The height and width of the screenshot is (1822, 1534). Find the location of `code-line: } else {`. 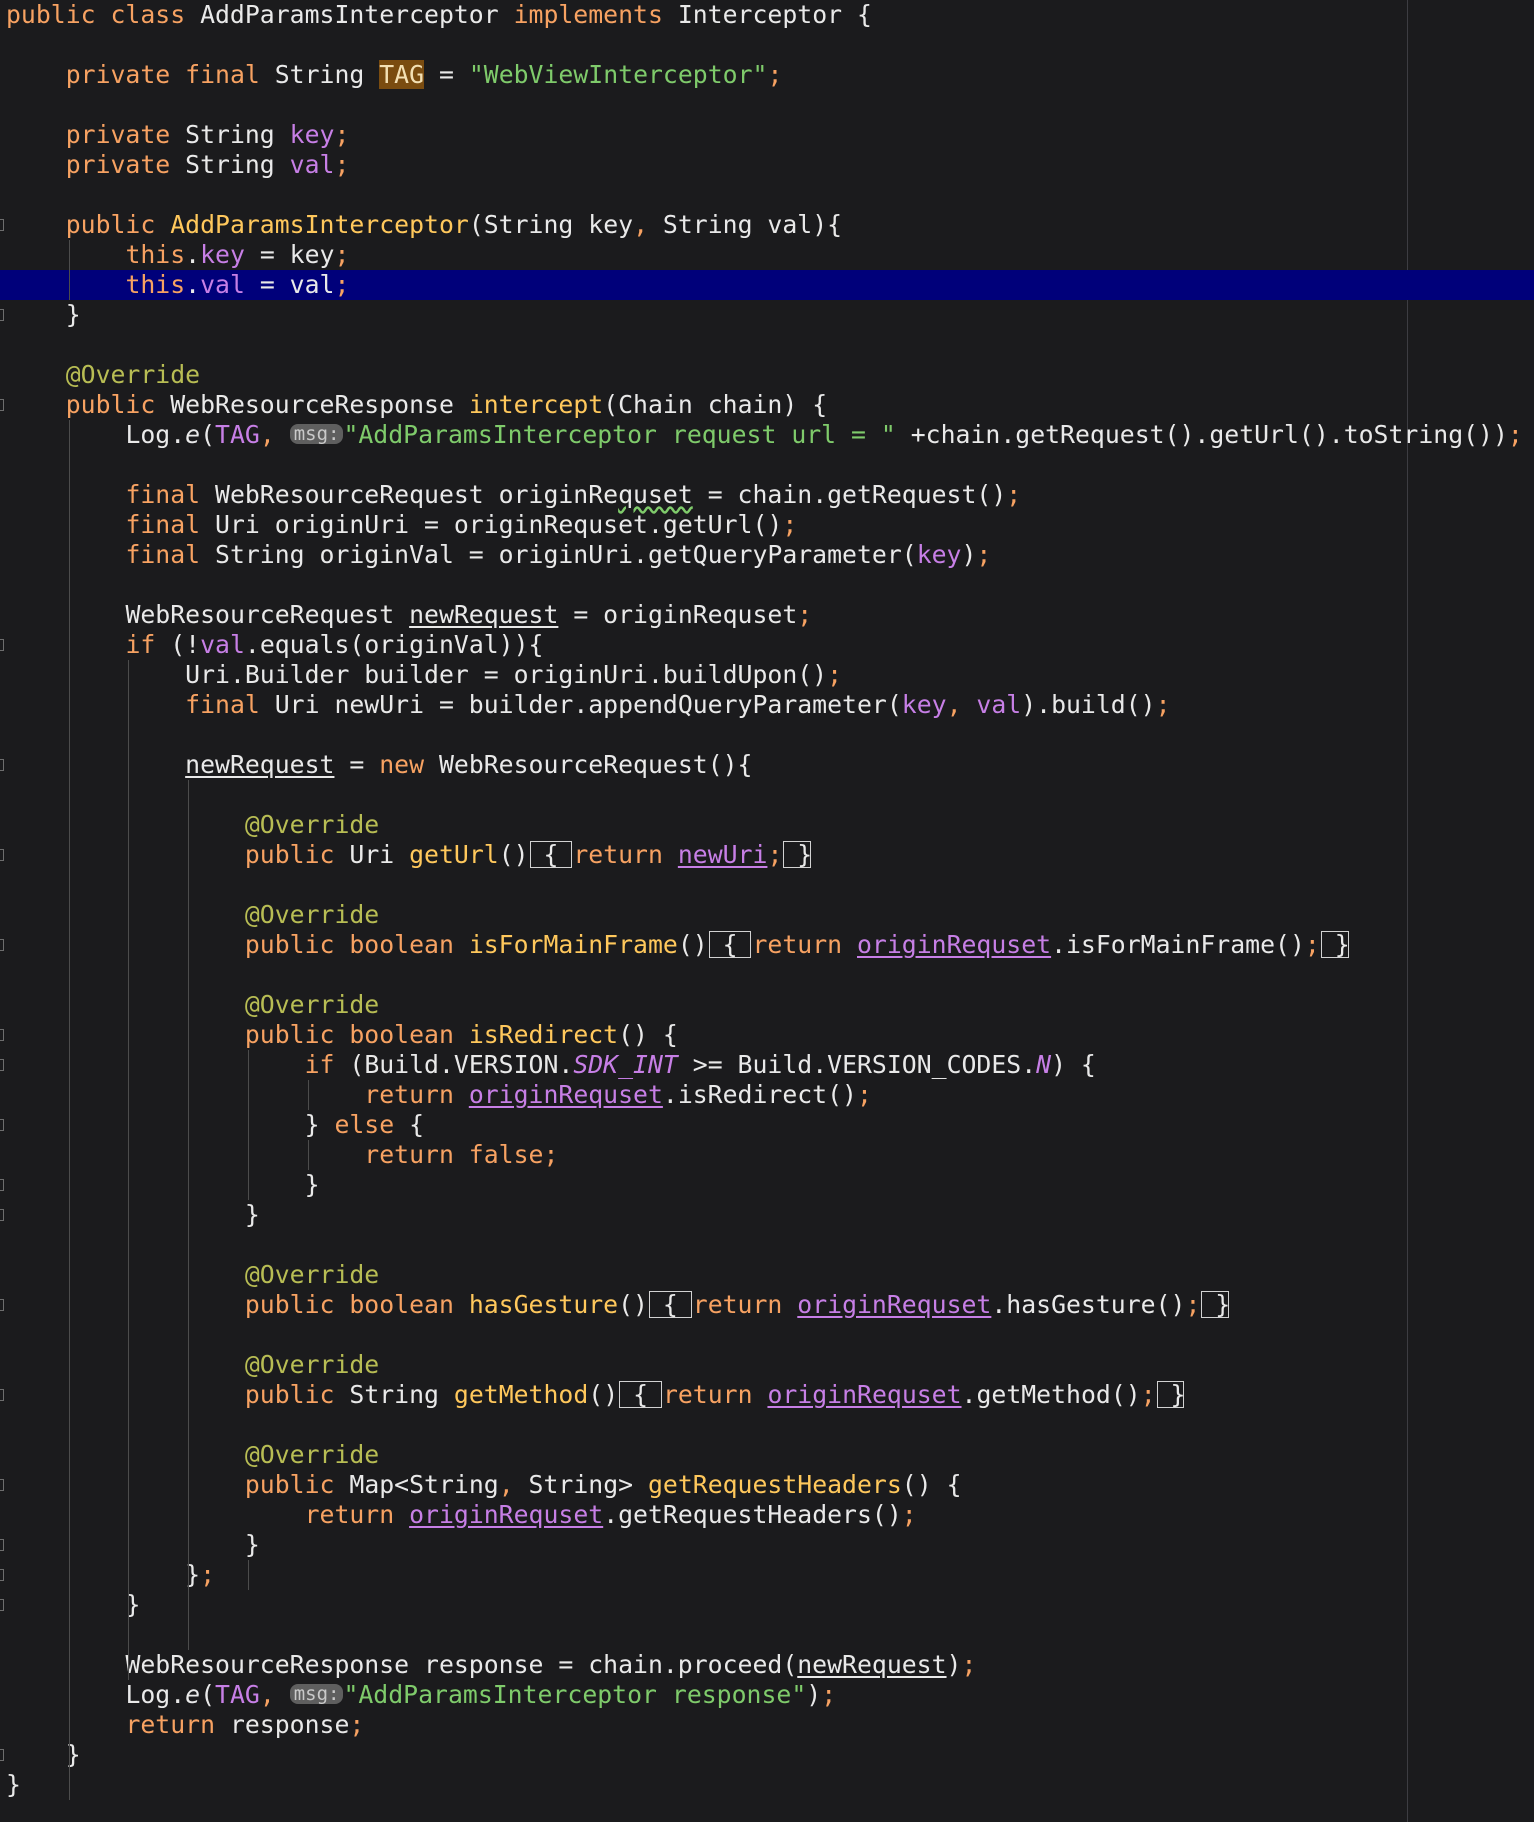

code-line: } else { is located at coordinates (767, 1125).